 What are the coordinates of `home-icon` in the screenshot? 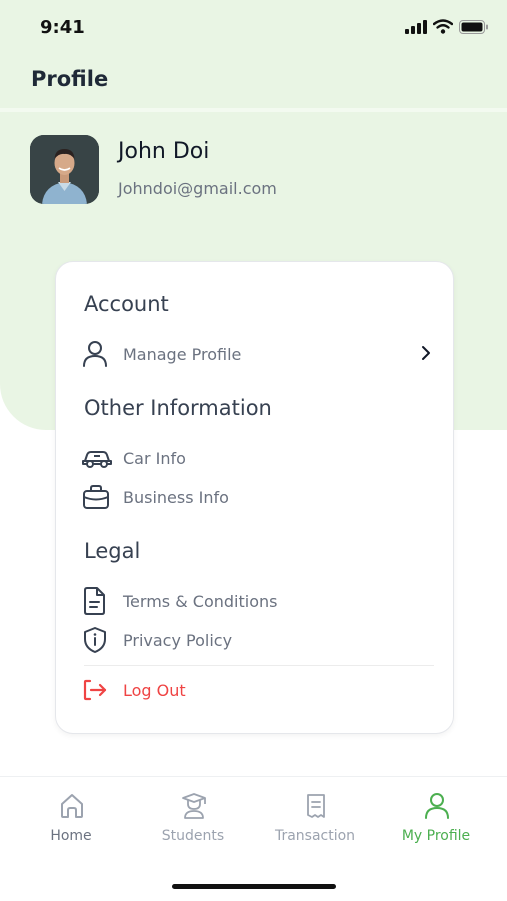 It's located at (72, 806).